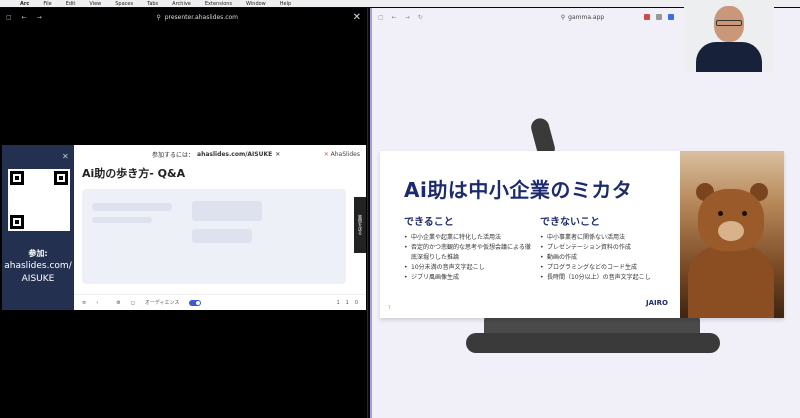  Describe the element at coordinates (235, 154) in the screenshot. I see `join-url-inline: ahaslides.com/AISUKE` at that location.